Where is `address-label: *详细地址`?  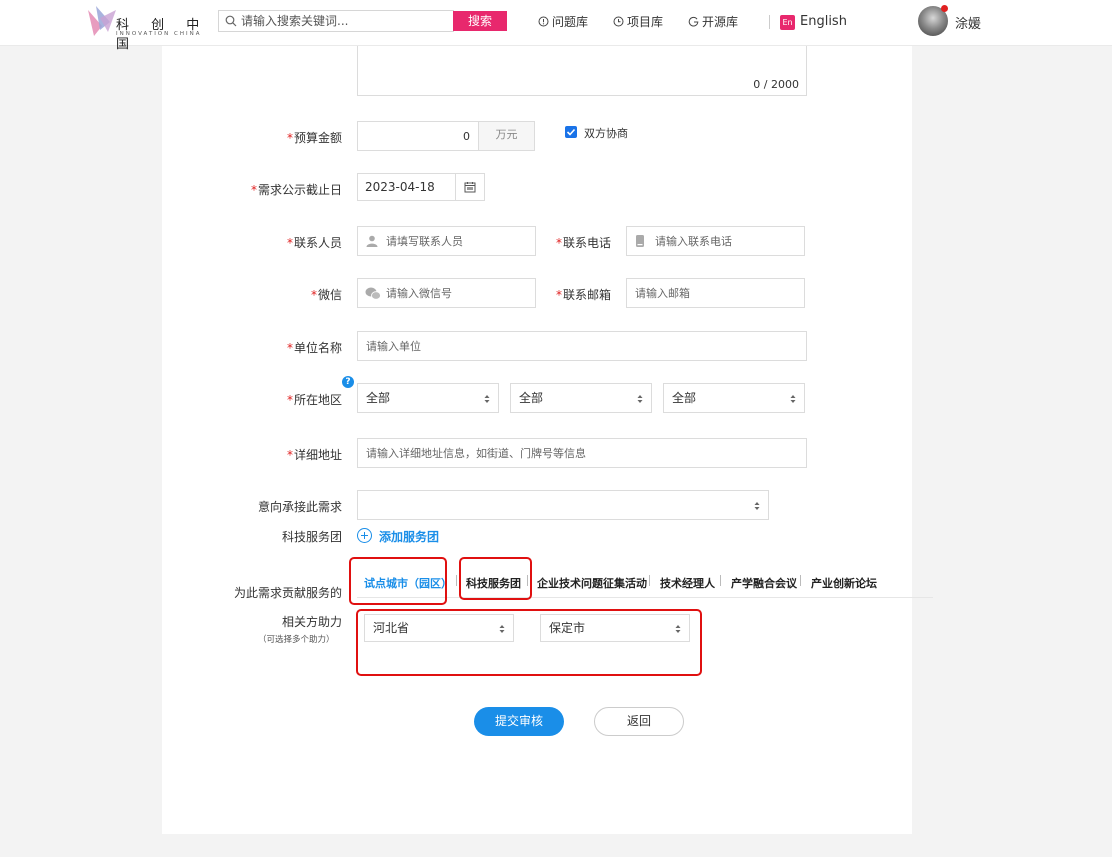
address-label: *详细地址 is located at coordinates (314, 455).